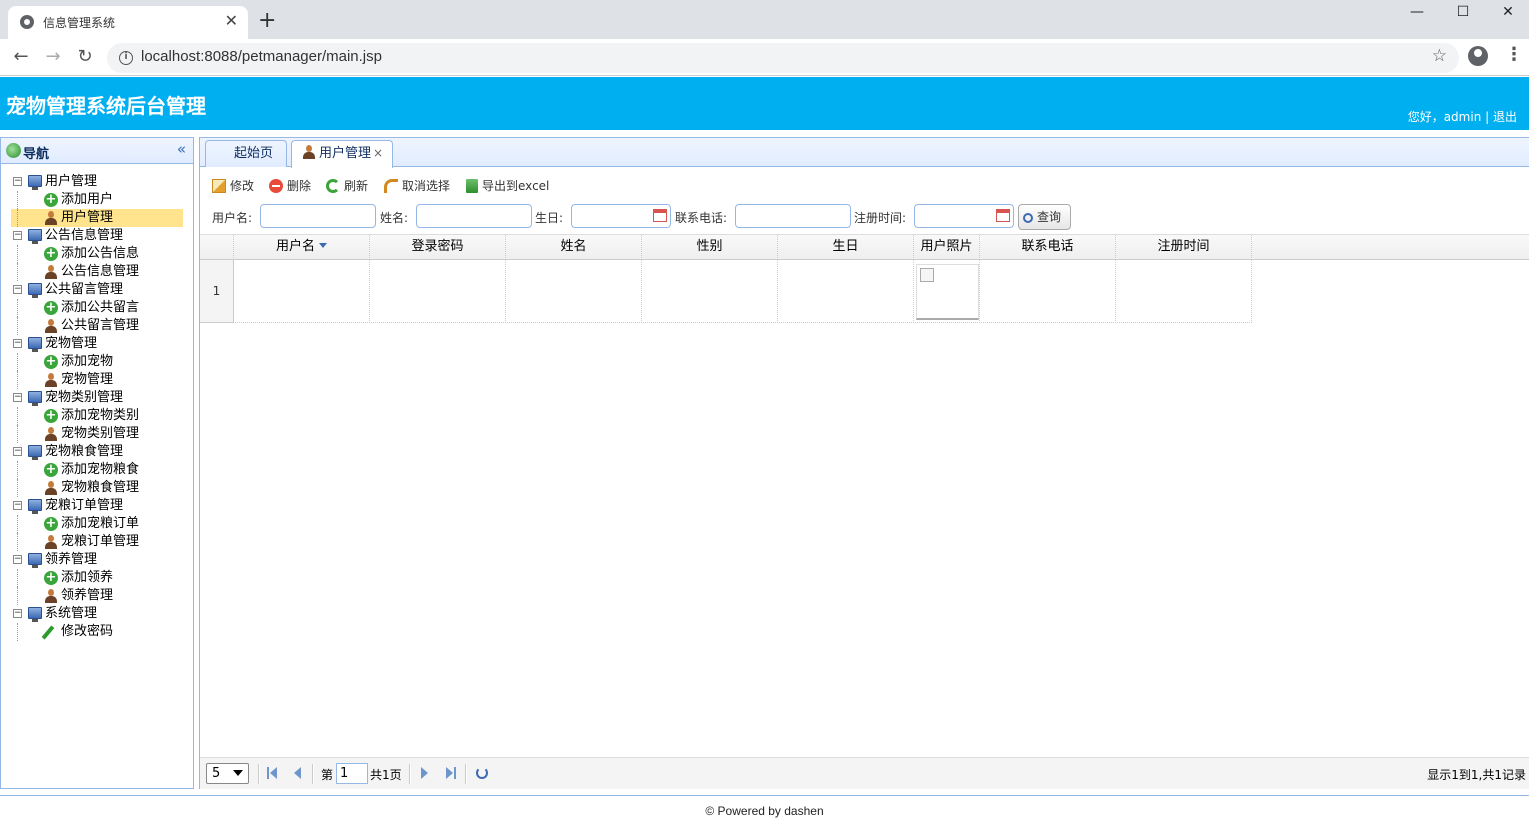 The width and height of the screenshot is (1529, 826). Describe the element at coordinates (793, 216) in the screenshot. I see `phone-input` at that location.